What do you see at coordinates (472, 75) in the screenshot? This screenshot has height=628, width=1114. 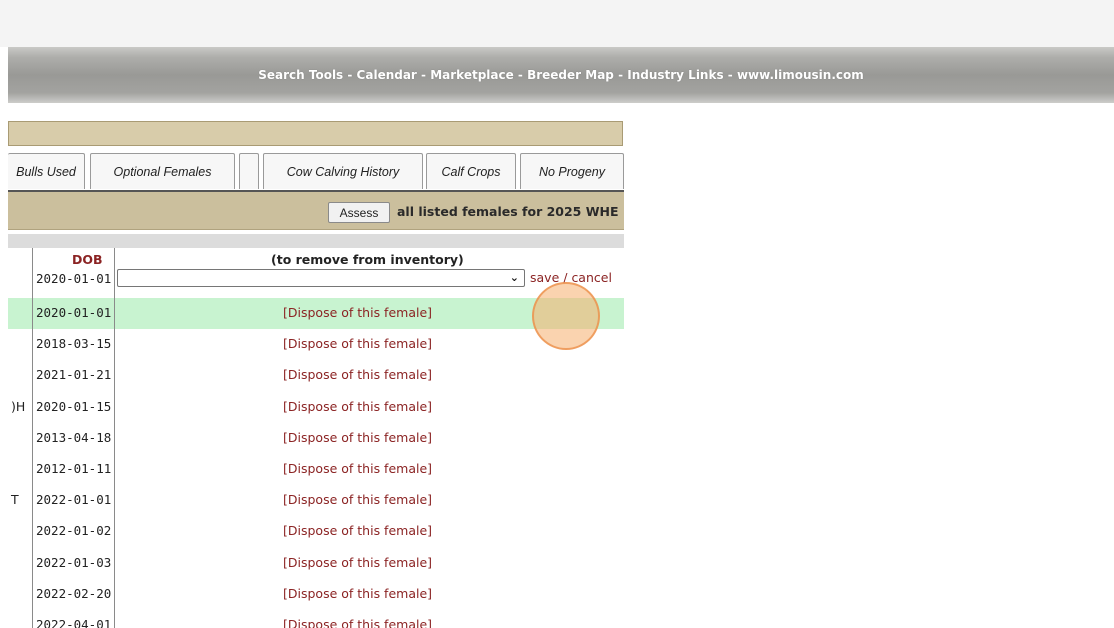 I see `nav-link-marketplace: Marketplace` at bounding box center [472, 75].